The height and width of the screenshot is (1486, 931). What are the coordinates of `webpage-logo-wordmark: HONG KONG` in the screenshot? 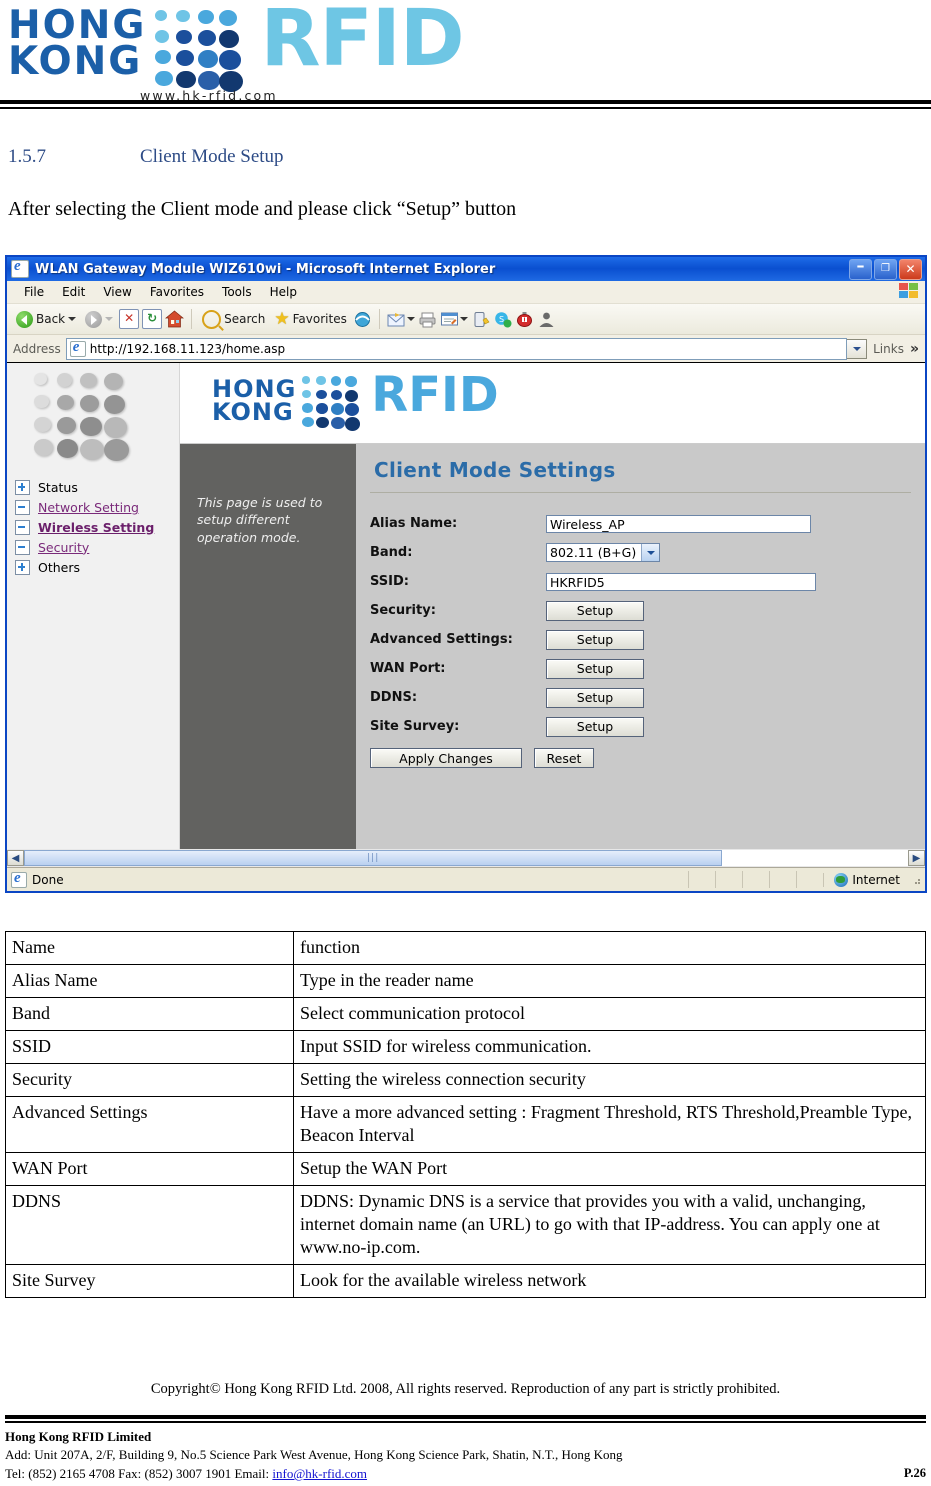 It's located at (254, 398).